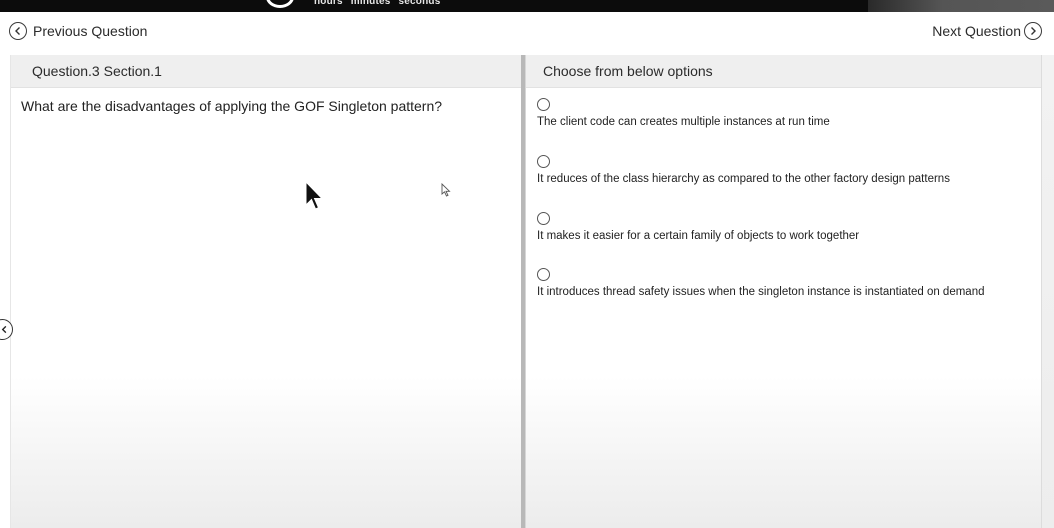  I want to click on previous-question-label: Previous Question, so click(90, 31).